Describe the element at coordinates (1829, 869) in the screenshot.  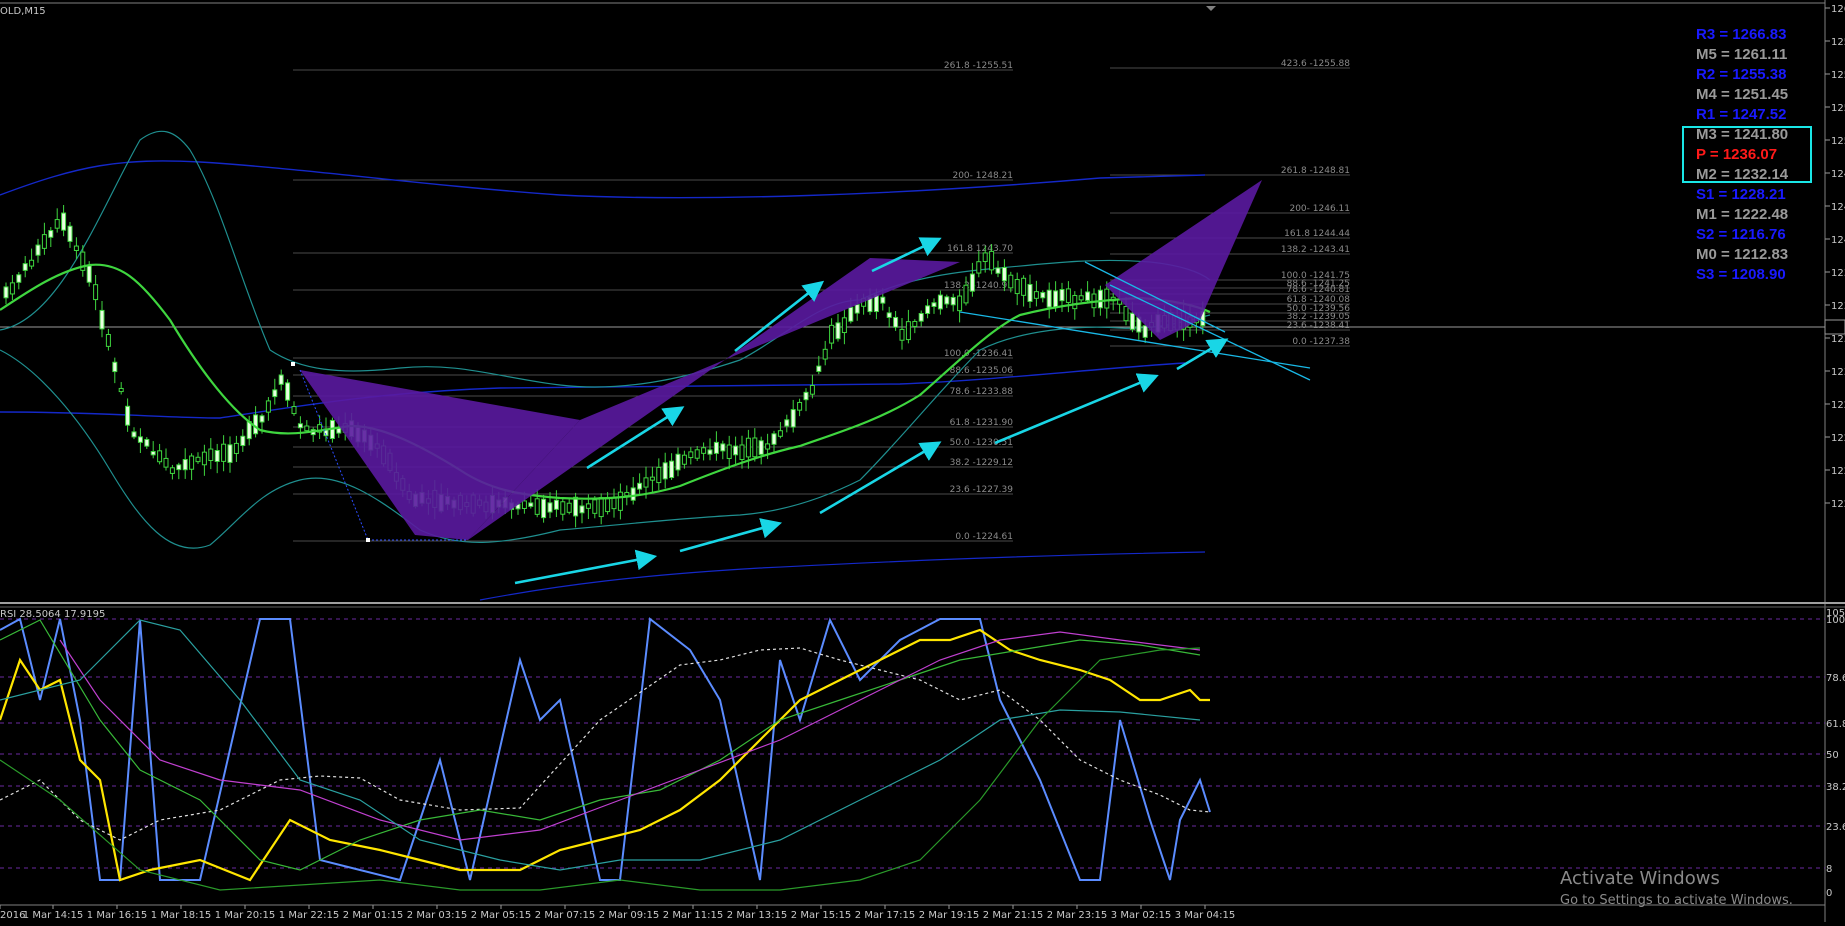
I see `rsi-level-label: 8` at that location.